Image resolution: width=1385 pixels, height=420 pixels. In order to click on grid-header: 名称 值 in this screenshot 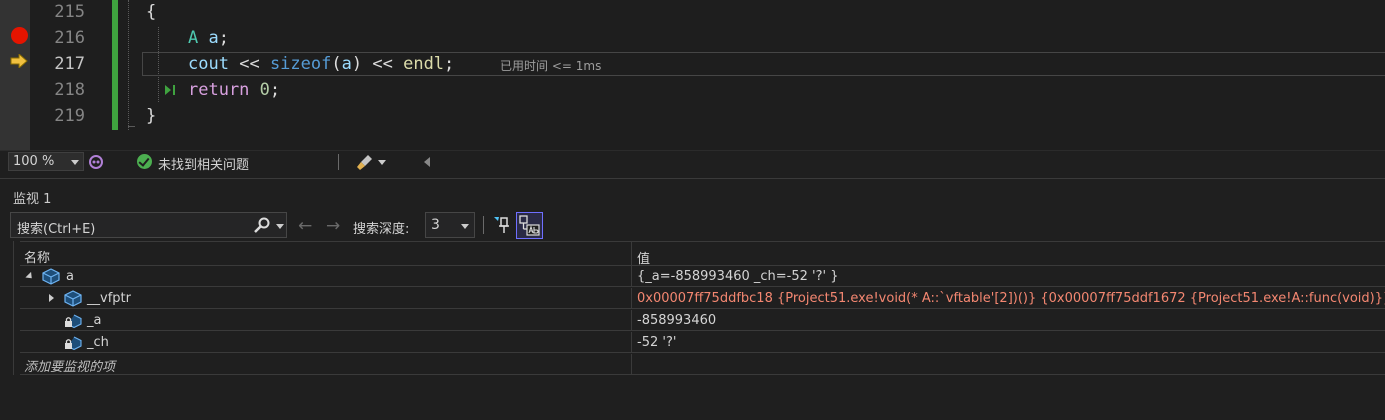, I will do `click(702, 254)`.